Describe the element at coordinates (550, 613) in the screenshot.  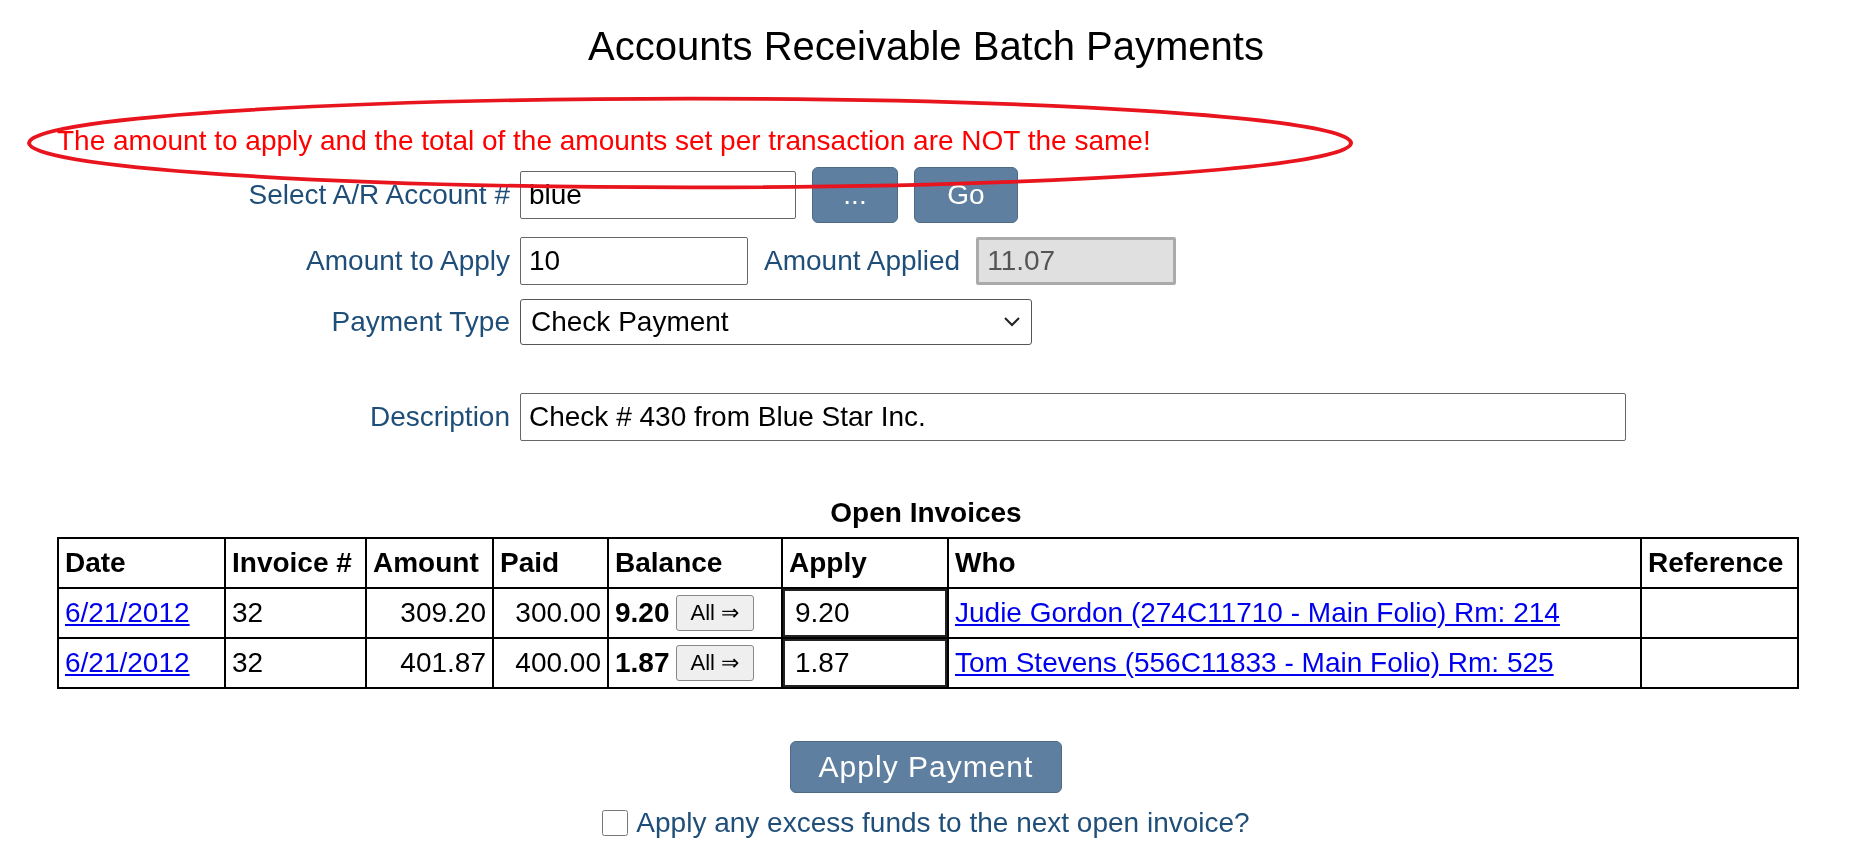
I see `table-cell: 300.00` at that location.